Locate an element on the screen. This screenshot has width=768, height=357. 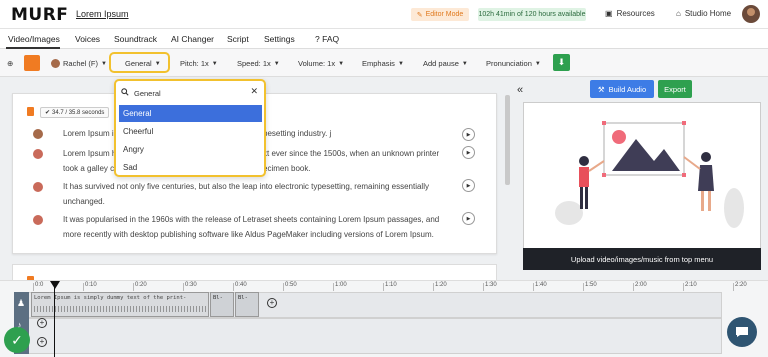
upload-illustration is located at coordinates (649, 174).